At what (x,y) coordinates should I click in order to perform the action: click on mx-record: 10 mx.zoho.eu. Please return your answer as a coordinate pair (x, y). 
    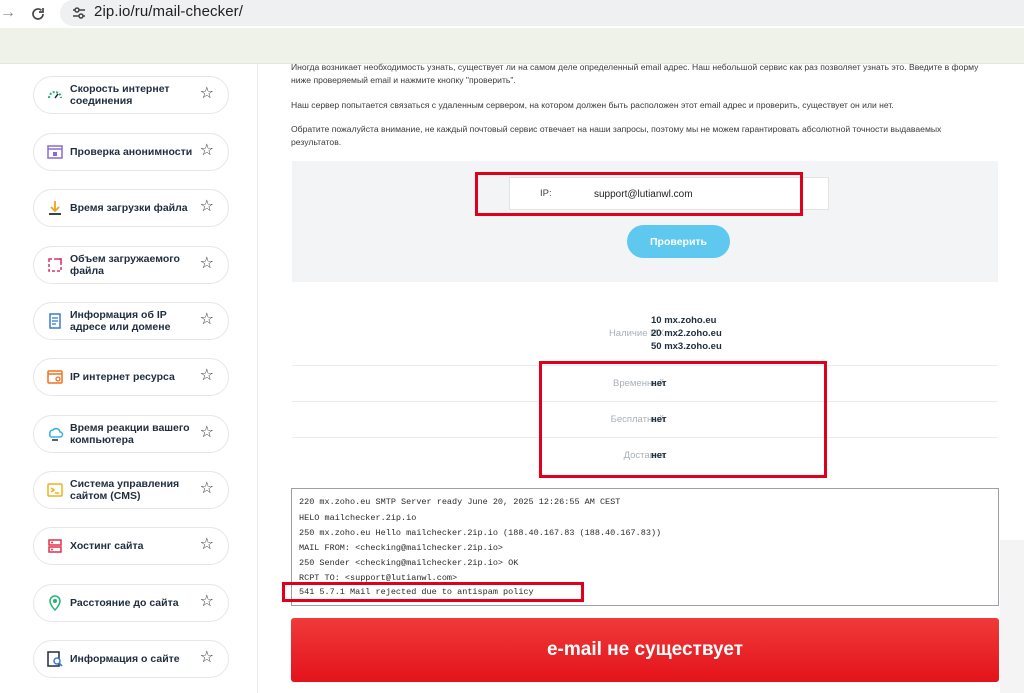
    Looking at the image, I should click on (684, 320).